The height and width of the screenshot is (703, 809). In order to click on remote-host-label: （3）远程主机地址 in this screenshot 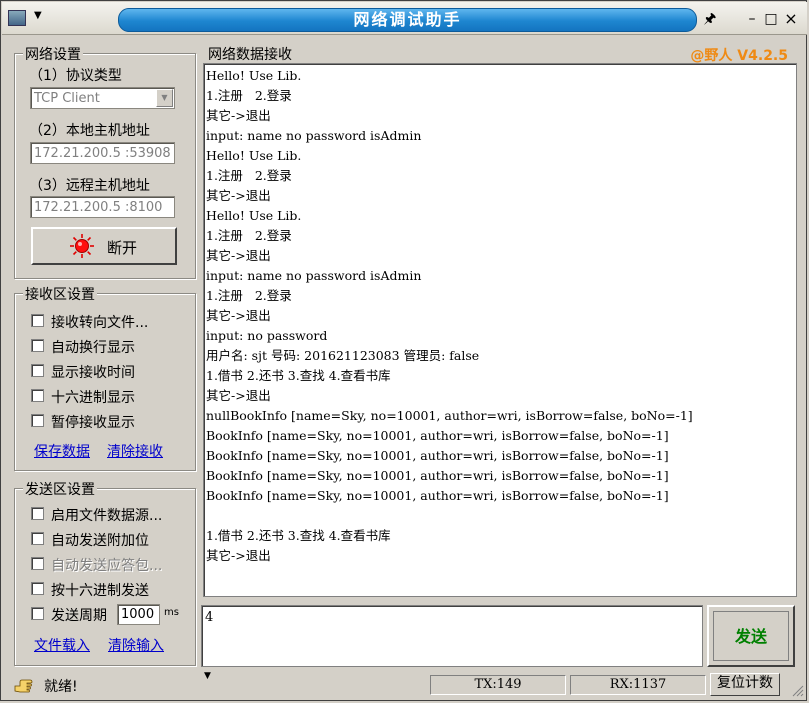, I will do `click(89, 186)`.